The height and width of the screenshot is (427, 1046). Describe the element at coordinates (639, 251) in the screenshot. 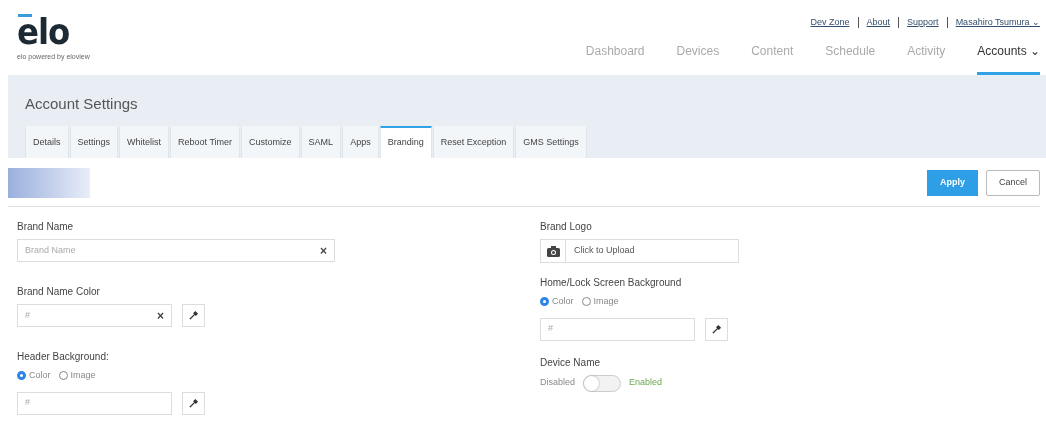

I see `upload-field: Click to Upload` at that location.